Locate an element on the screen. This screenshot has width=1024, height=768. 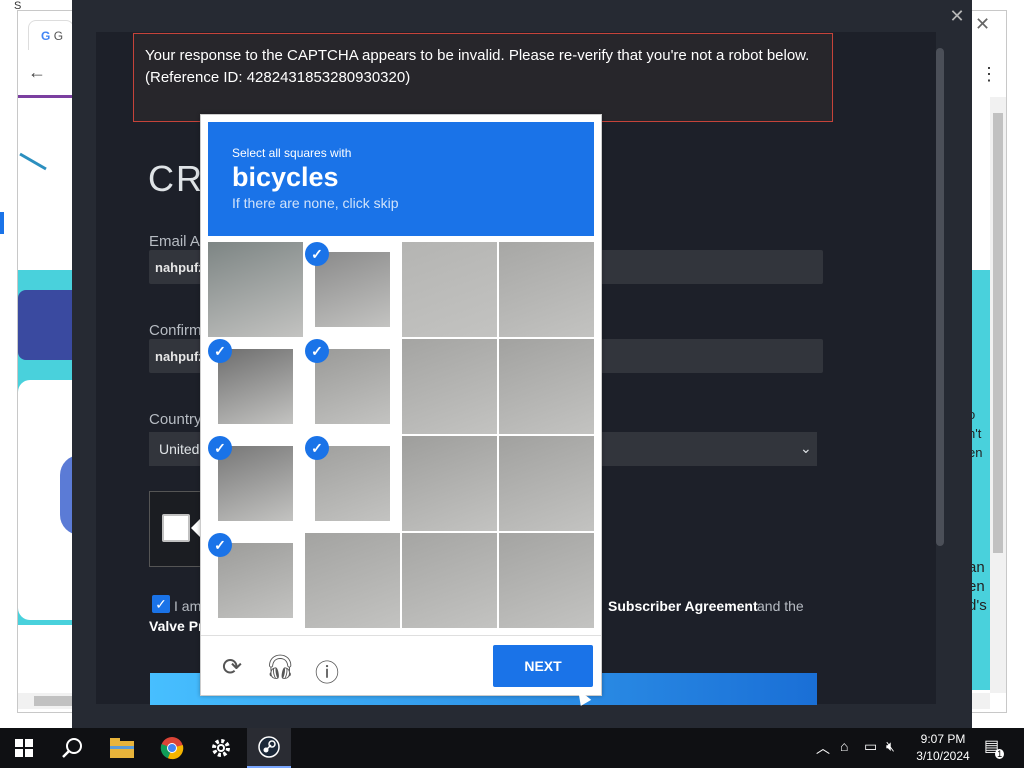
recaptcha-checkbox is located at coordinates (176, 528).